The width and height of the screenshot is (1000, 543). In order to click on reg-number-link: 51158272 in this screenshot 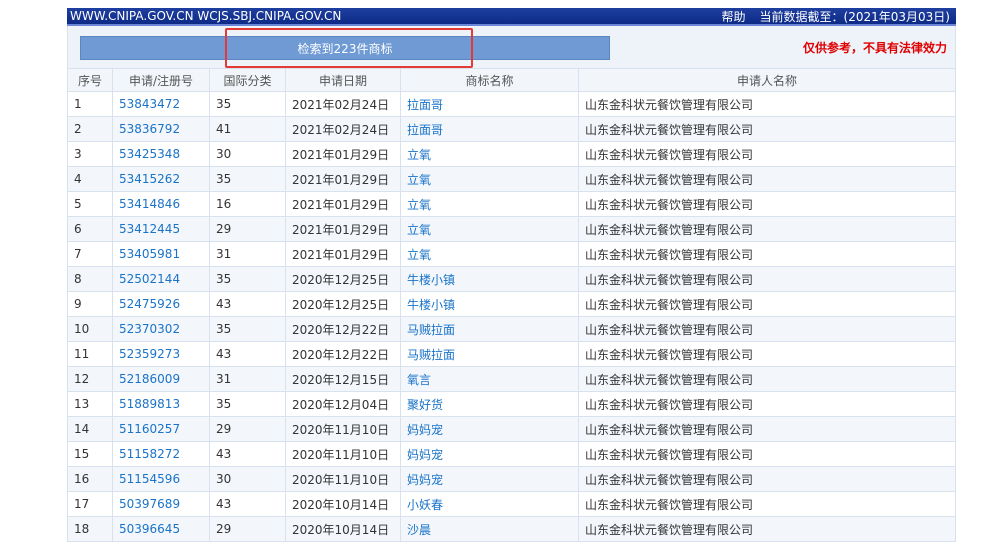, I will do `click(161, 454)`.